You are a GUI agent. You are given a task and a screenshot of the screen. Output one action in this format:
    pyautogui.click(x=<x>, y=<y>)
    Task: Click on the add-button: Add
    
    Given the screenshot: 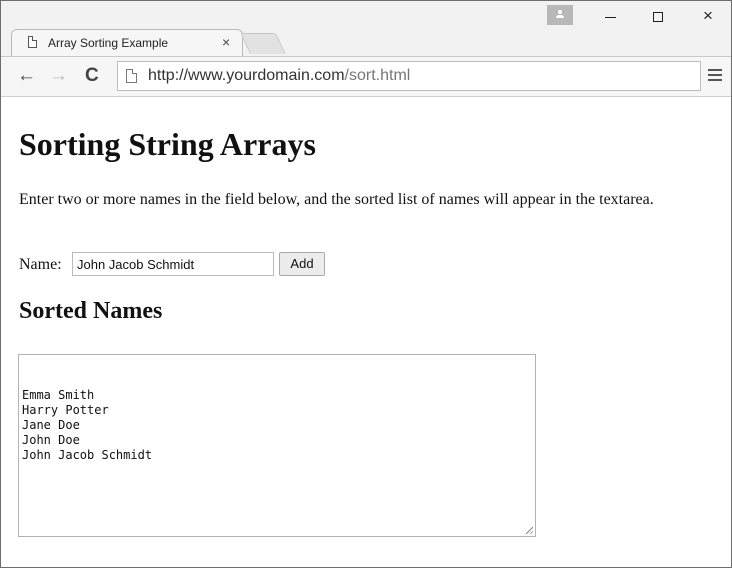 What is the action you would take?
    pyautogui.click(x=302, y=264)
    